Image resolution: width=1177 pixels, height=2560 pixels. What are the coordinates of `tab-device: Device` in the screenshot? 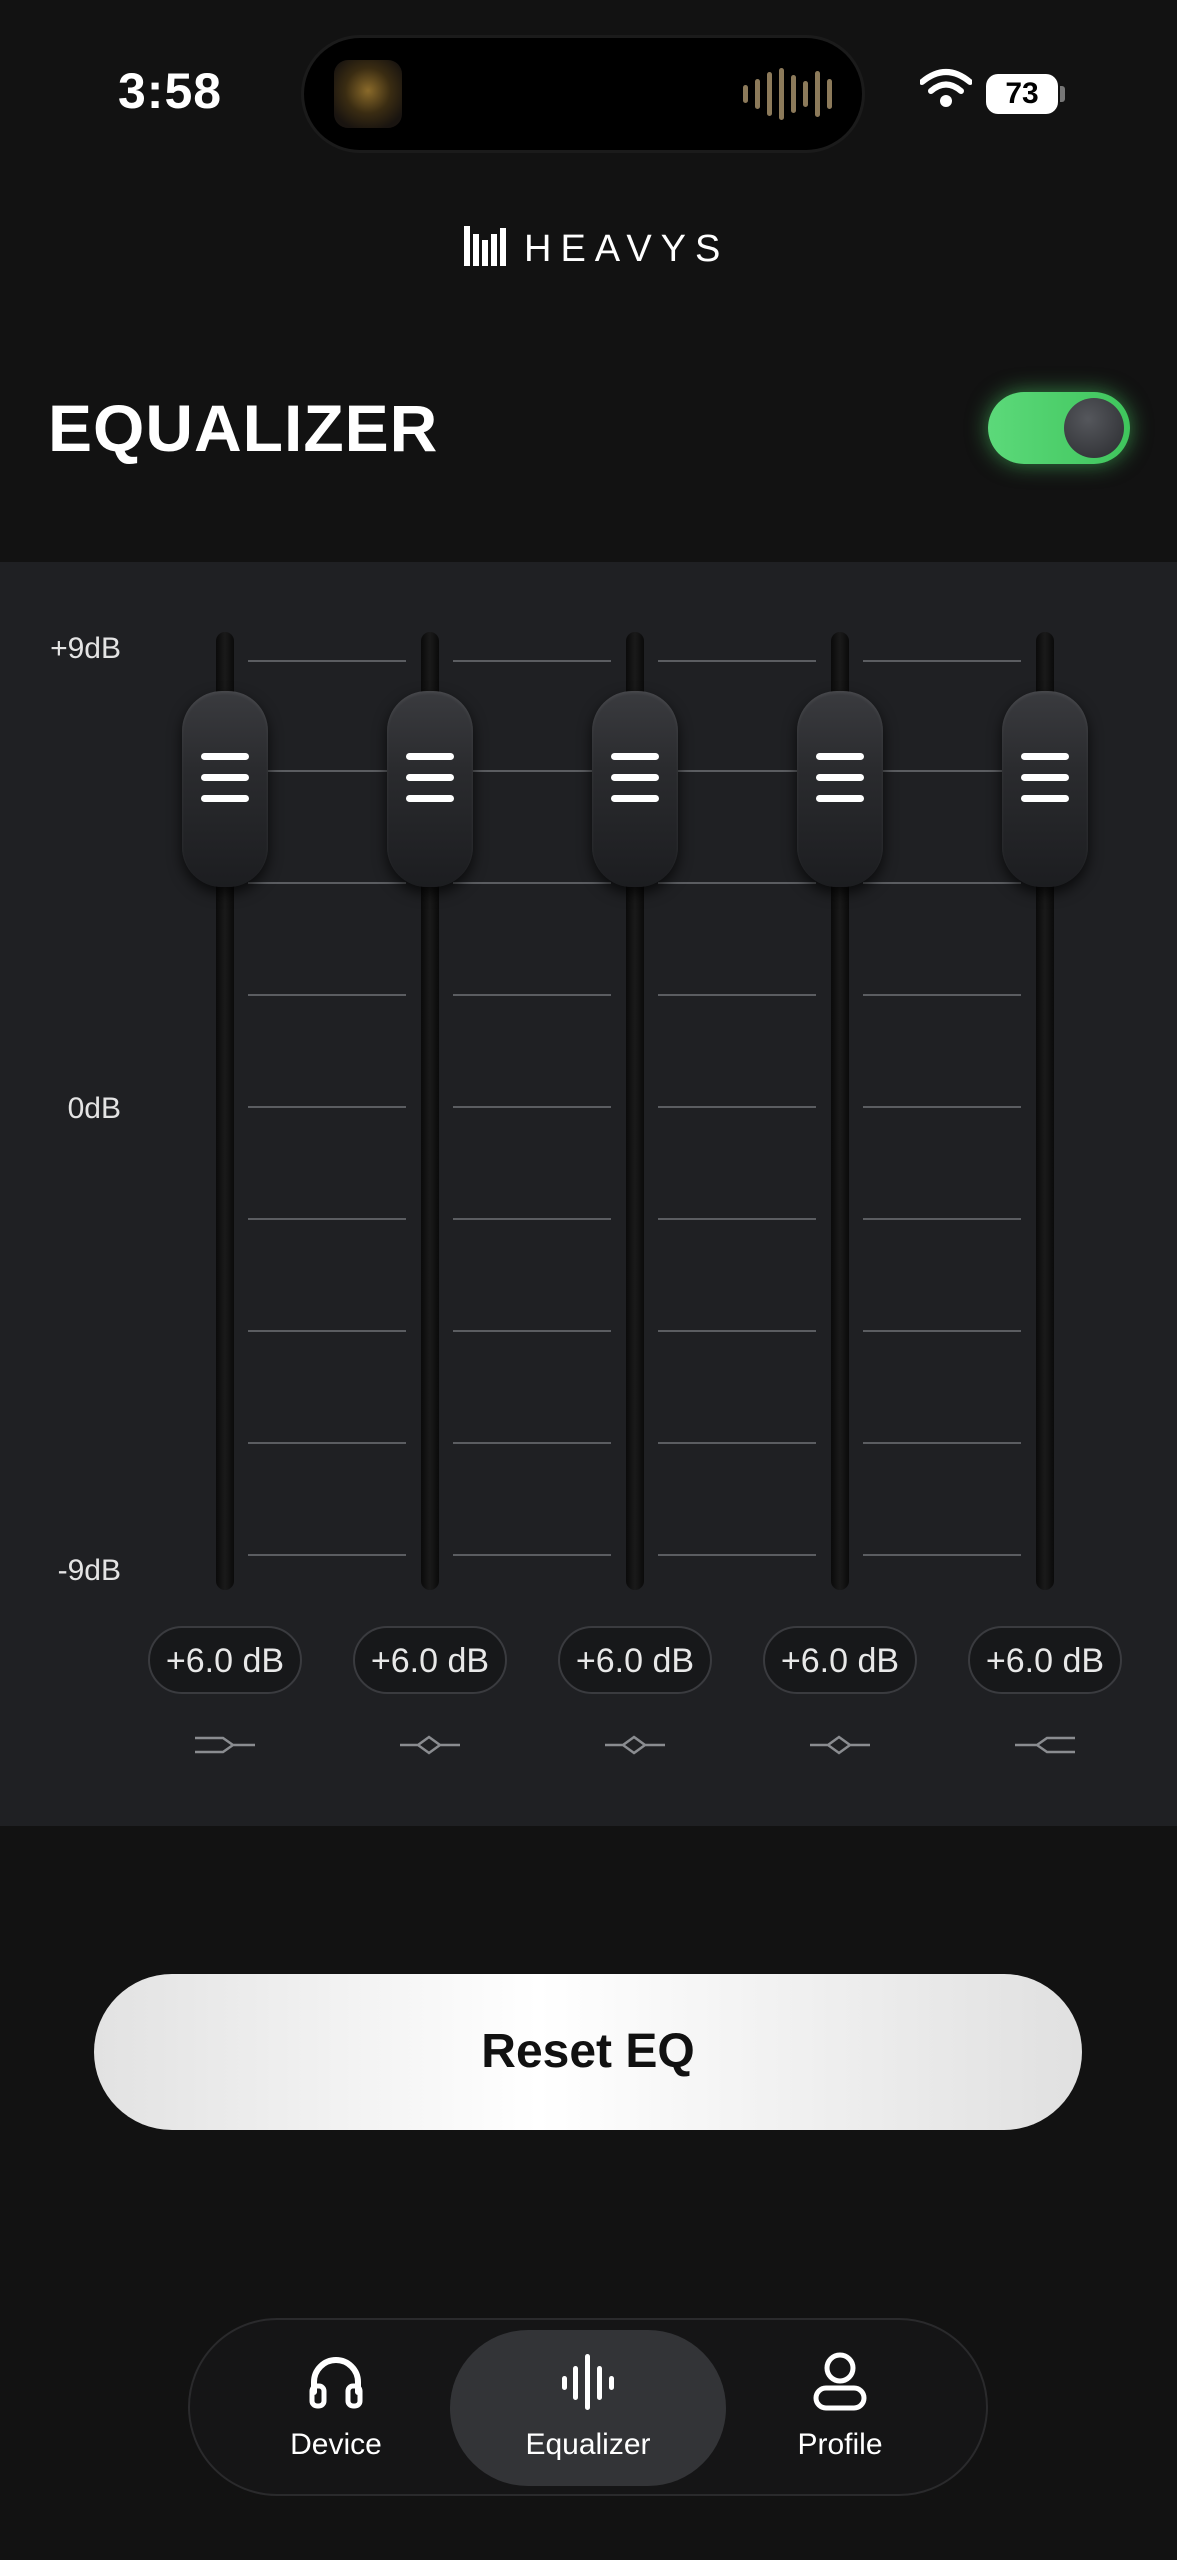 It's located at (336, 2408).